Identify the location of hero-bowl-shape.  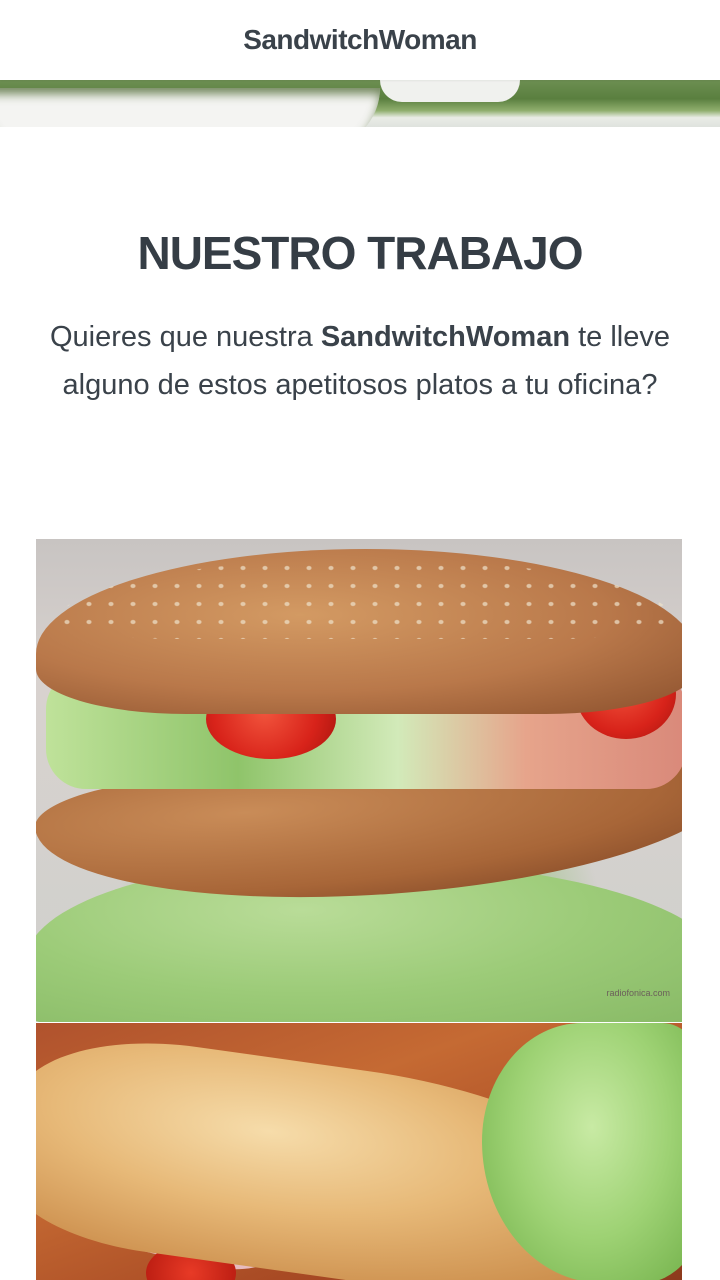
(190, 107).